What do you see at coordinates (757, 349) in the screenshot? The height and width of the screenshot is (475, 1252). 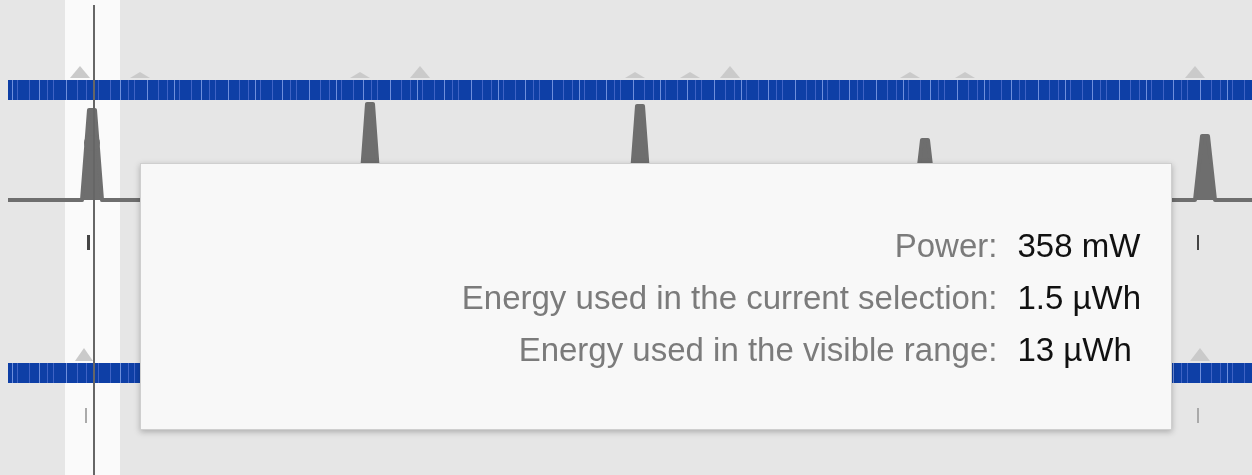 I see `metric-label: Energy used in the visible range:` at bounding box center [757, 349].